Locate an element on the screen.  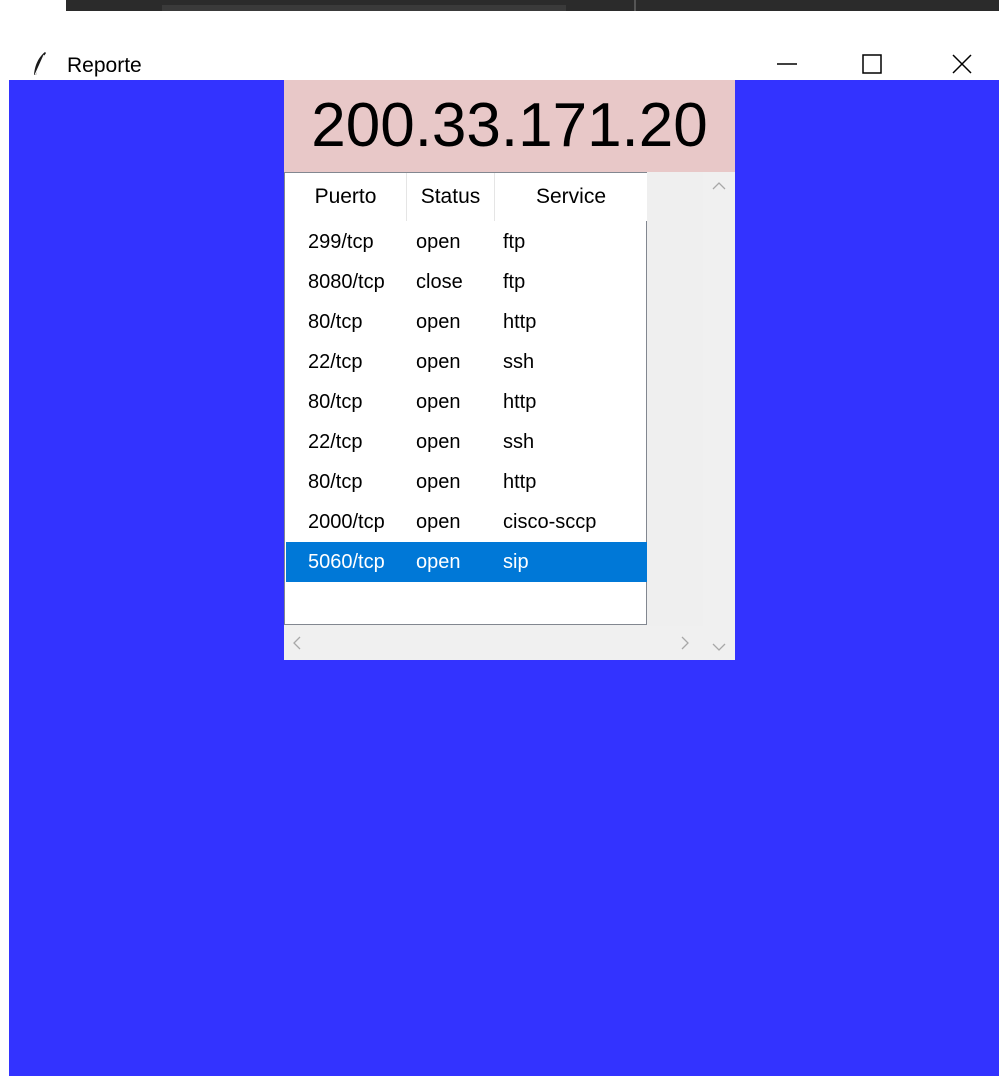
chevron-down-icon is located at coordinates (719, 648).